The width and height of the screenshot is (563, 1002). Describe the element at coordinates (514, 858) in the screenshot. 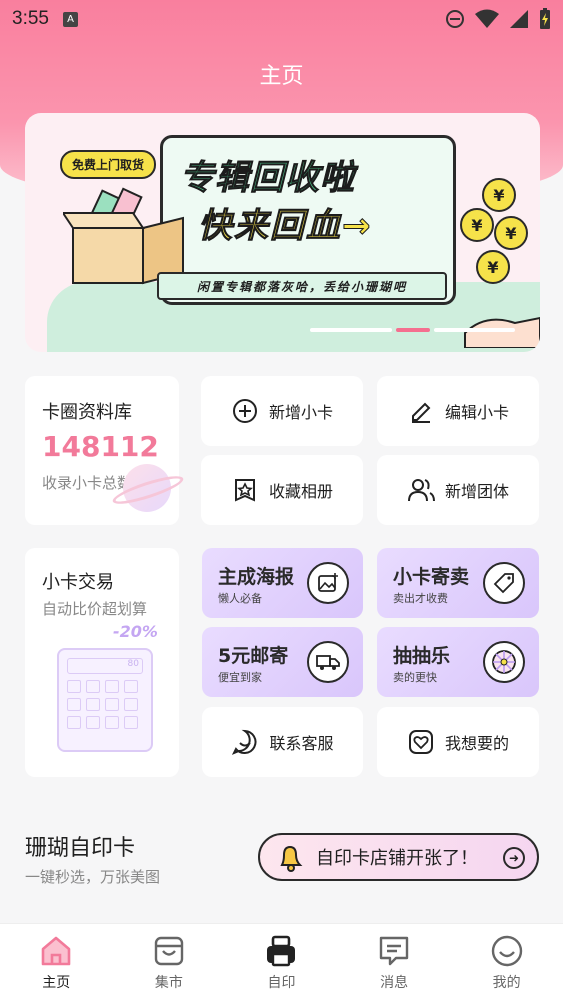

I see `arrow-right-icon: ➜` at that location.